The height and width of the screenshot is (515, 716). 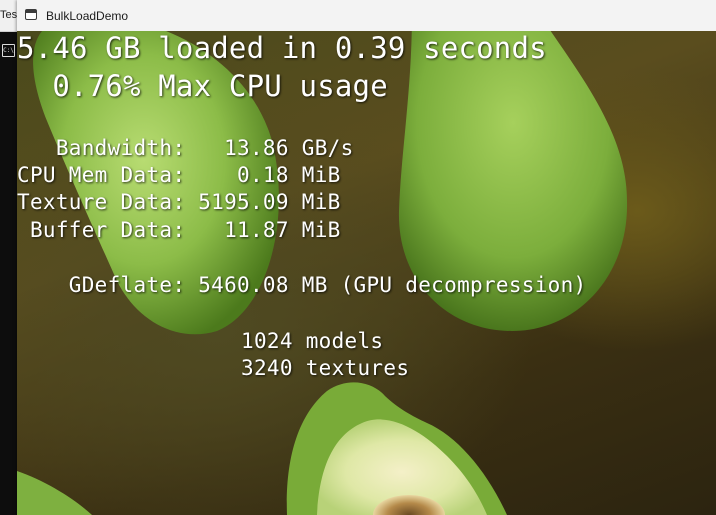 I want to click on stat-value: 5195.09 MiB, so click(x=263, y=202).